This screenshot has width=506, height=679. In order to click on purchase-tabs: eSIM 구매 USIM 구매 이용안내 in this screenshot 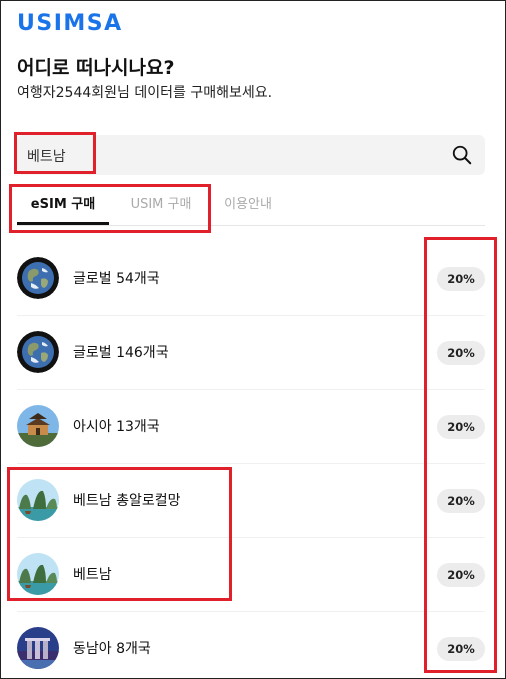, I will do `click(251, 208)`.